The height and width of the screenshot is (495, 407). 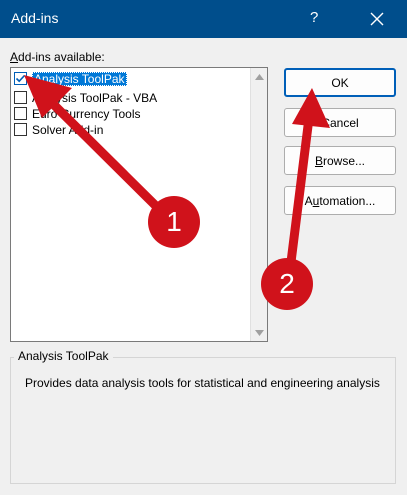 What do you see at coordinates (95, 97) in the screenshot?
I see `list-item-label: Analysis ToolPak - VBA` at bounding box center [95, 97].